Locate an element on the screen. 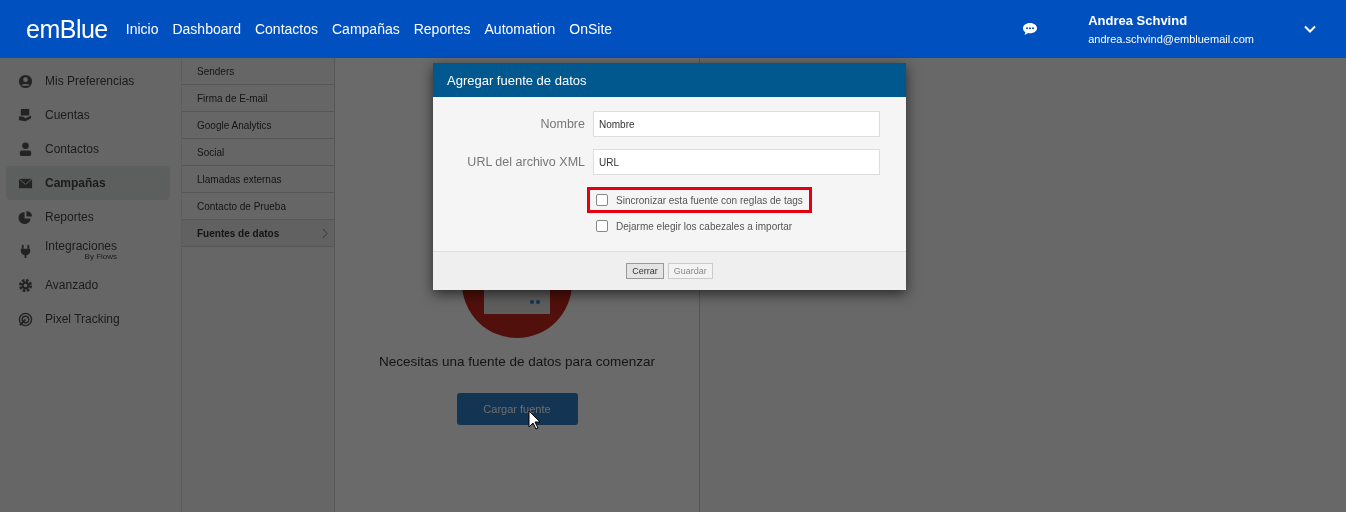 This screenshot has width=1346, height=512. sidebar-item: Avanzado is located at coordinates (88, 285).